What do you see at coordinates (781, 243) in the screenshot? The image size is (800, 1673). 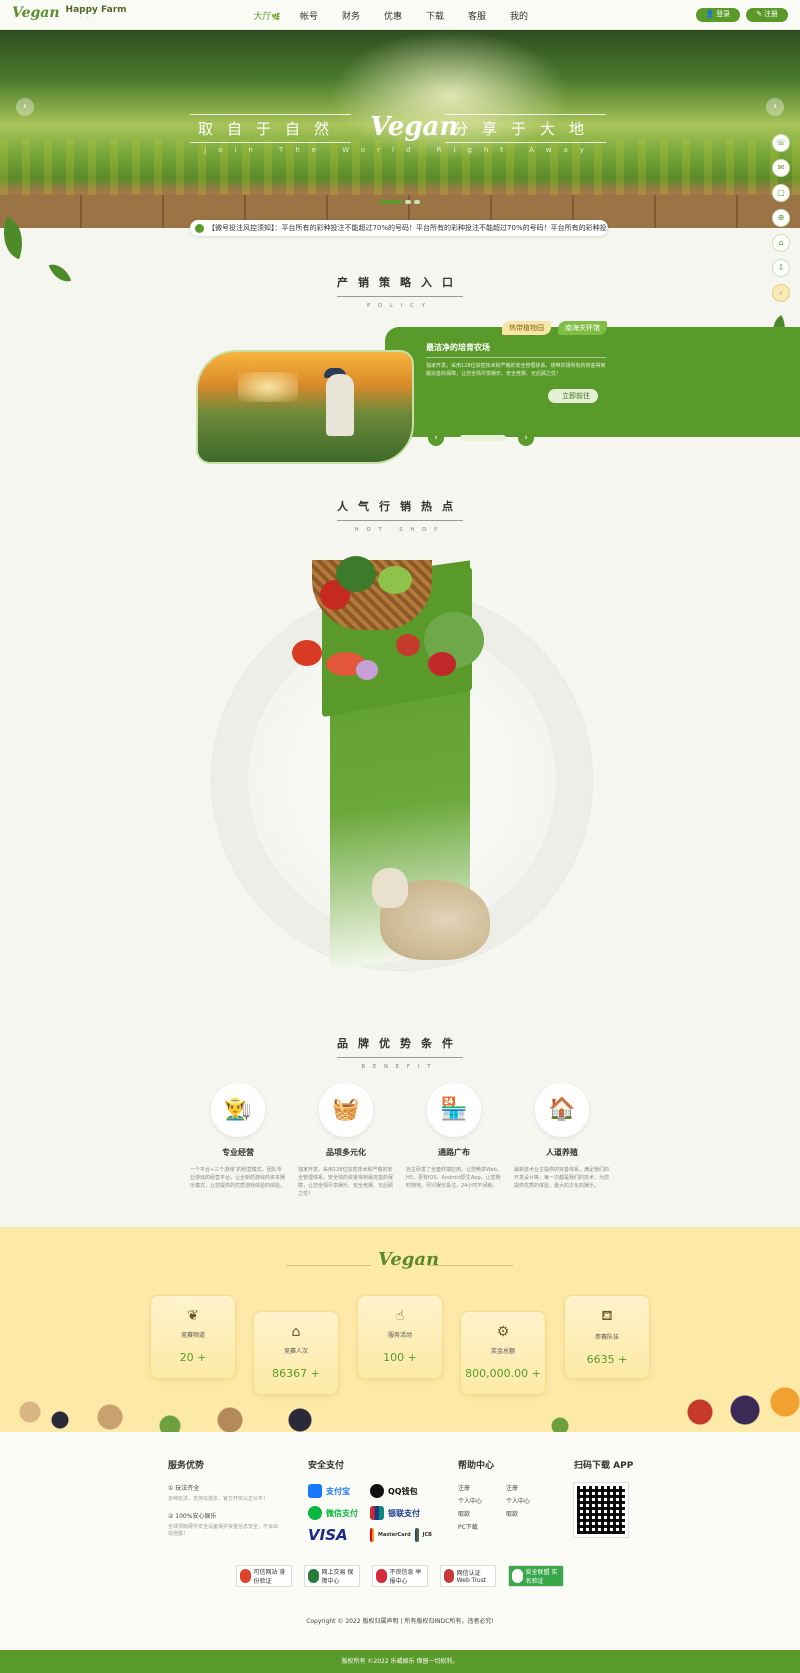 I see `side-home-icon: ⌂` at bounding box center [781, 243].